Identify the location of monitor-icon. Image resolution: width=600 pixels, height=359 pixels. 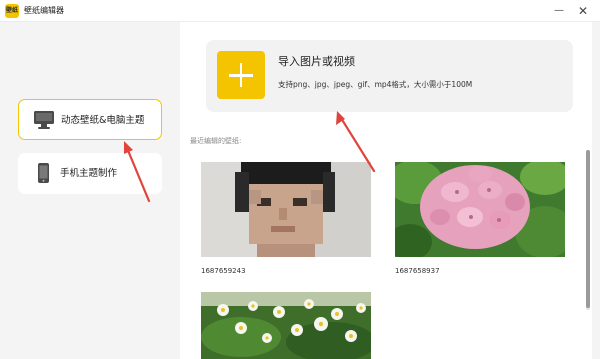
(44, 120).